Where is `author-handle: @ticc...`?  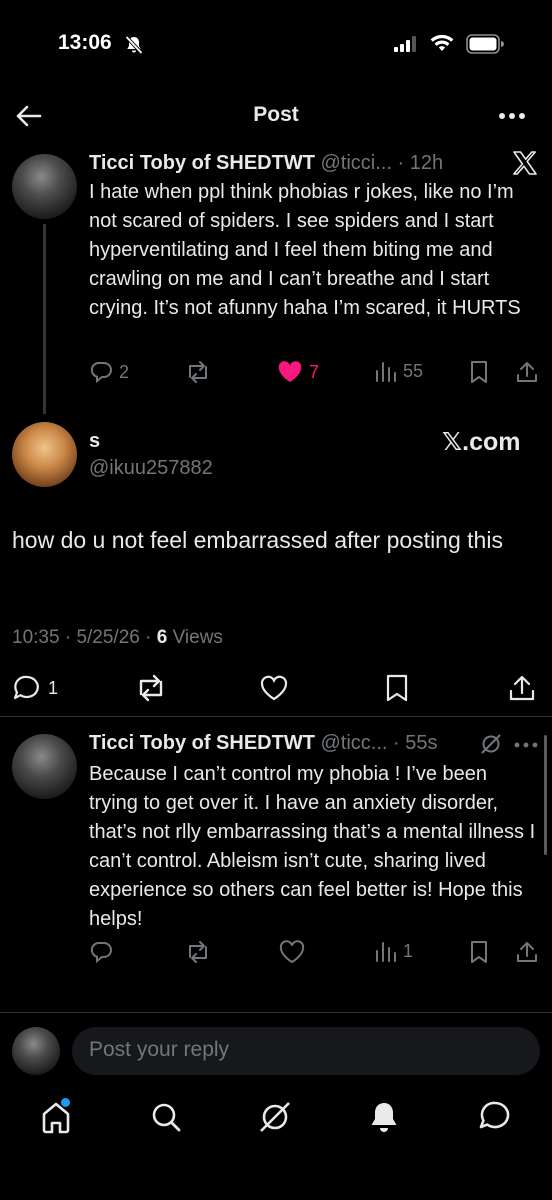 author-handle: @ticc... is located at coordinates (354, 743).